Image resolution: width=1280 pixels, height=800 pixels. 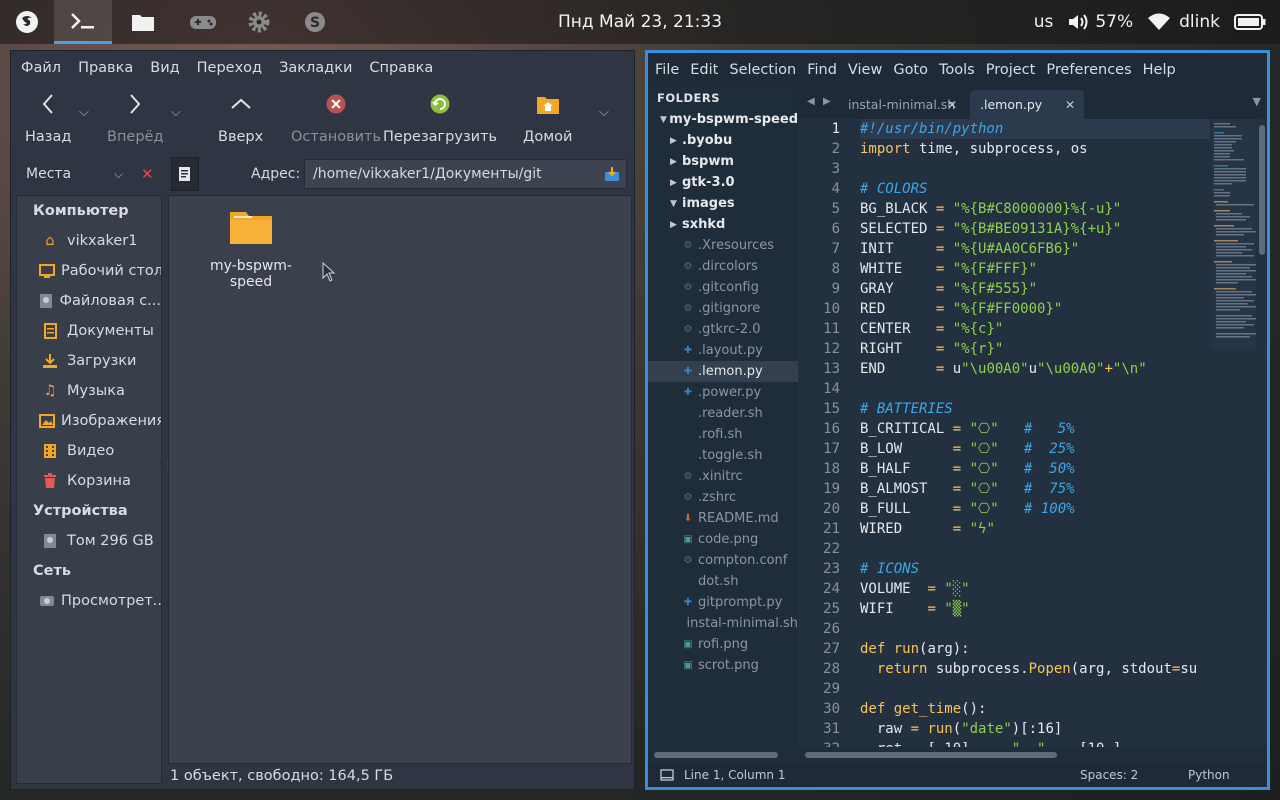 What do you see at coordinates (723, 497) in the screenshot?
I see `tree-file: ⚙ .zshrc` at bounding box center [723, 497].